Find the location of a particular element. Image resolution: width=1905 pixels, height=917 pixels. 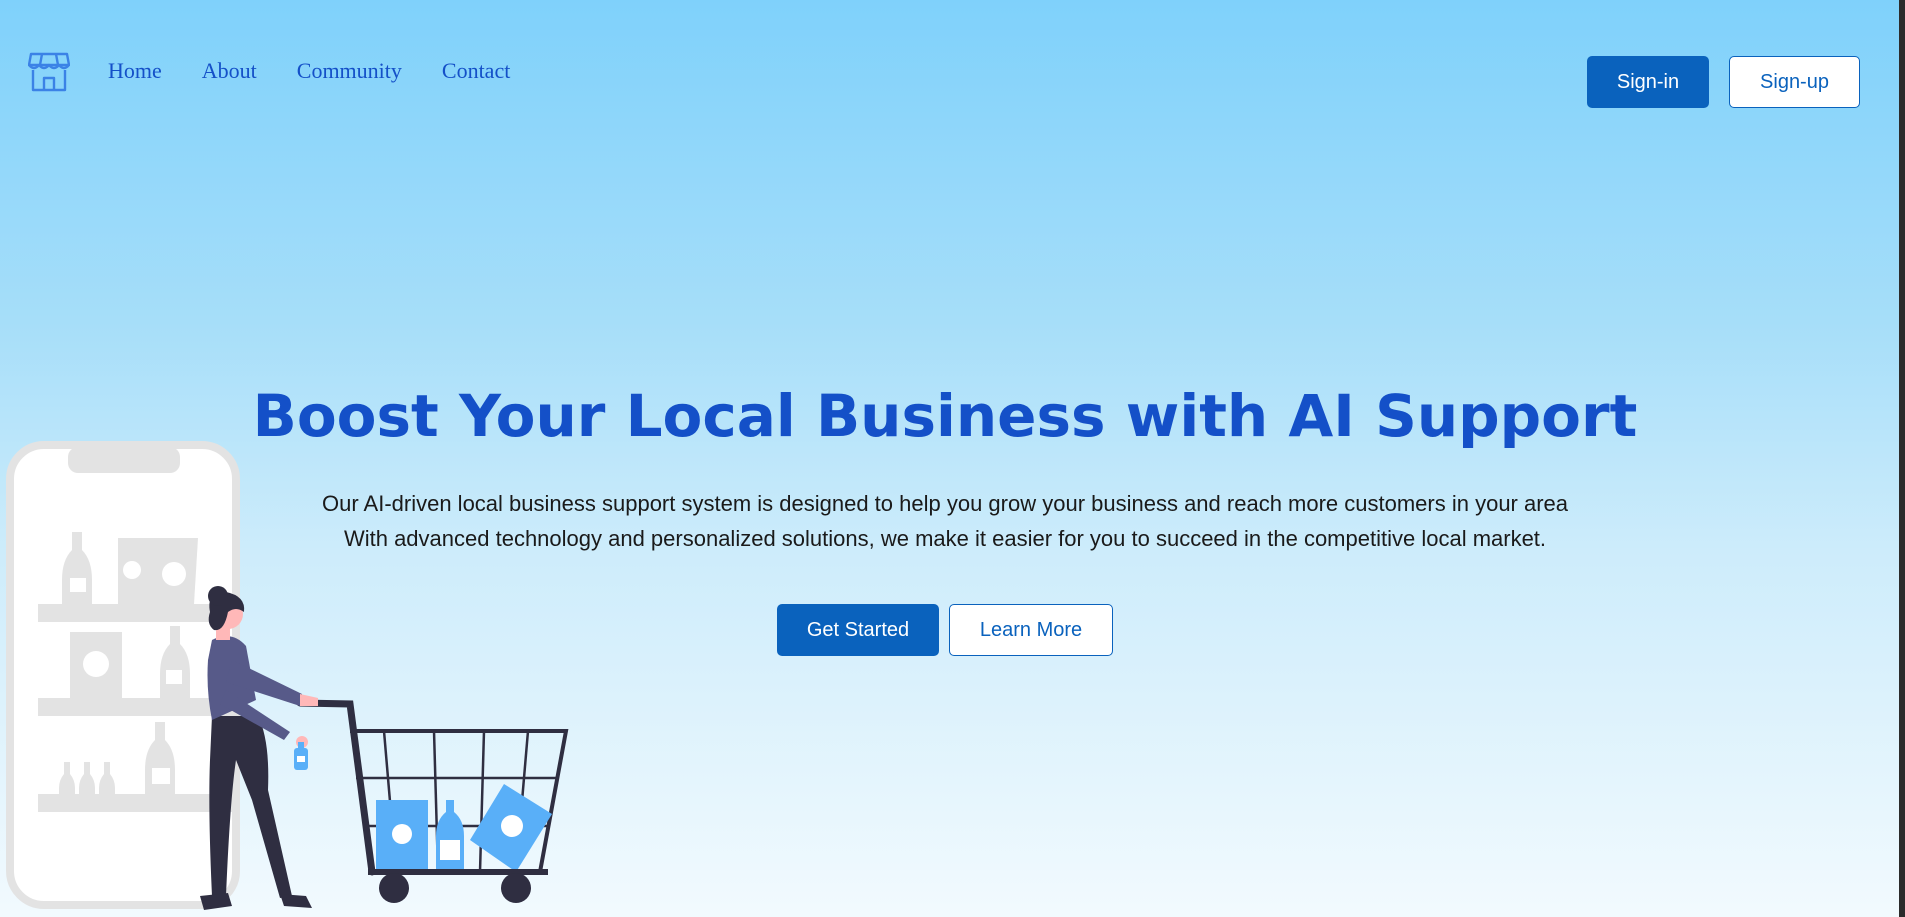

woman-figure-graphic is located at coordinates (259, 748).